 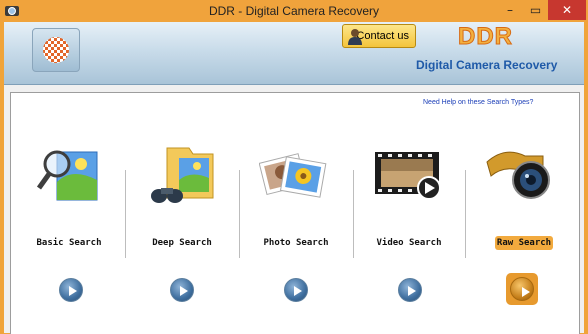 What do you see at coordinates (407, 175) in the screenshot?
I see `film-strip-icon` at bounding box center [407, 175].